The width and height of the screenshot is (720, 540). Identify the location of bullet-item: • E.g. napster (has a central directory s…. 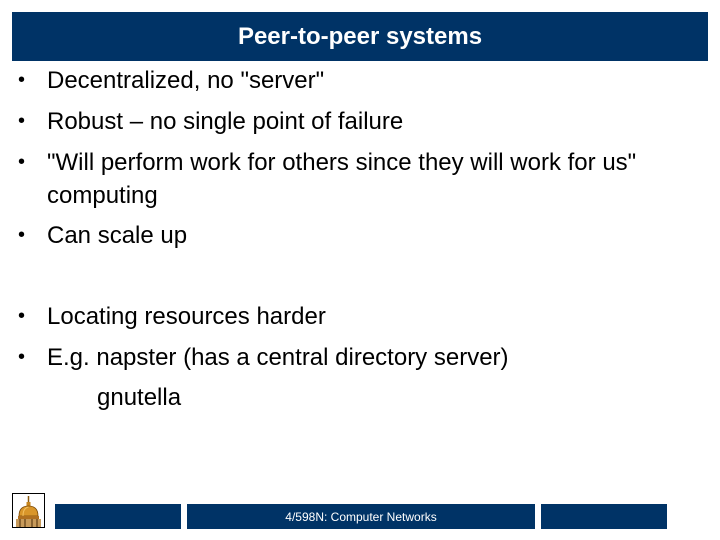
(363, 357).